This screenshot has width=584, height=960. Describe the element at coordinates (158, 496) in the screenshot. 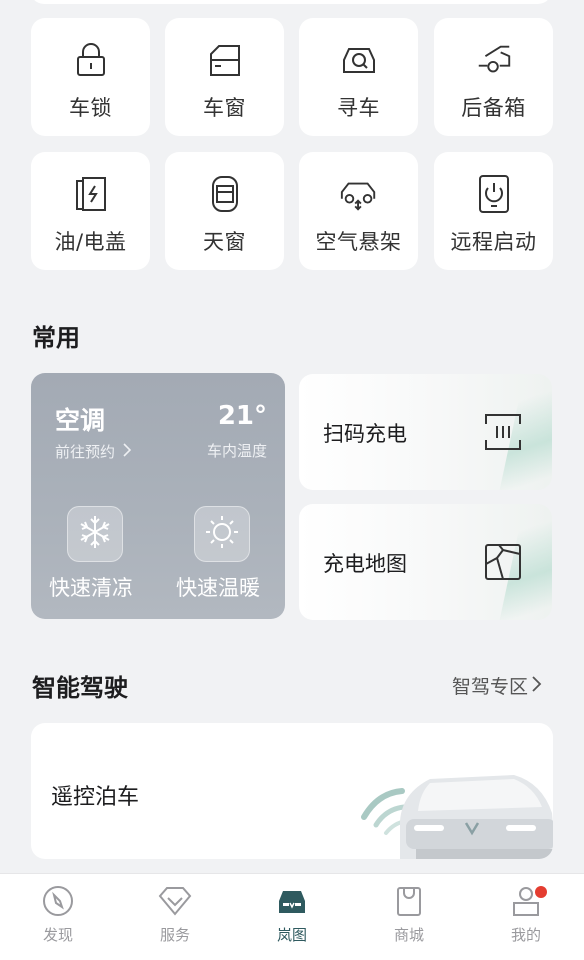

I see `ac-card: 空调 前往预约 21° 车内温度 快速清凉 快速温暖` at that location.